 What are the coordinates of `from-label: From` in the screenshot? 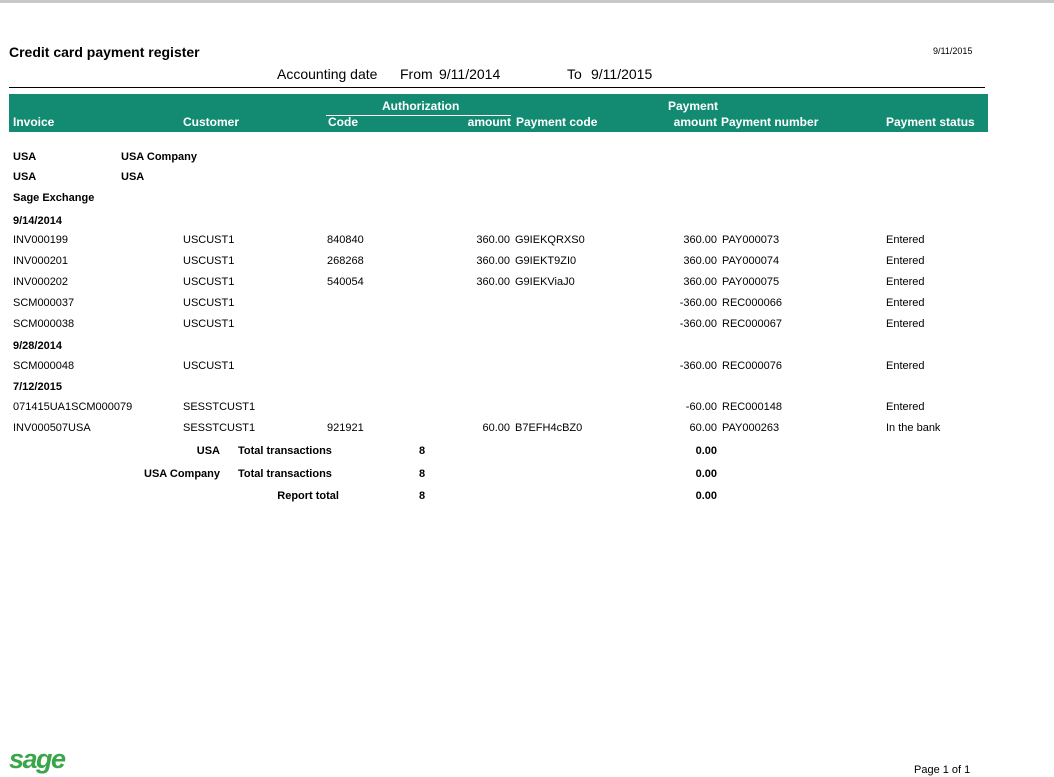 It's located at (416, 74).